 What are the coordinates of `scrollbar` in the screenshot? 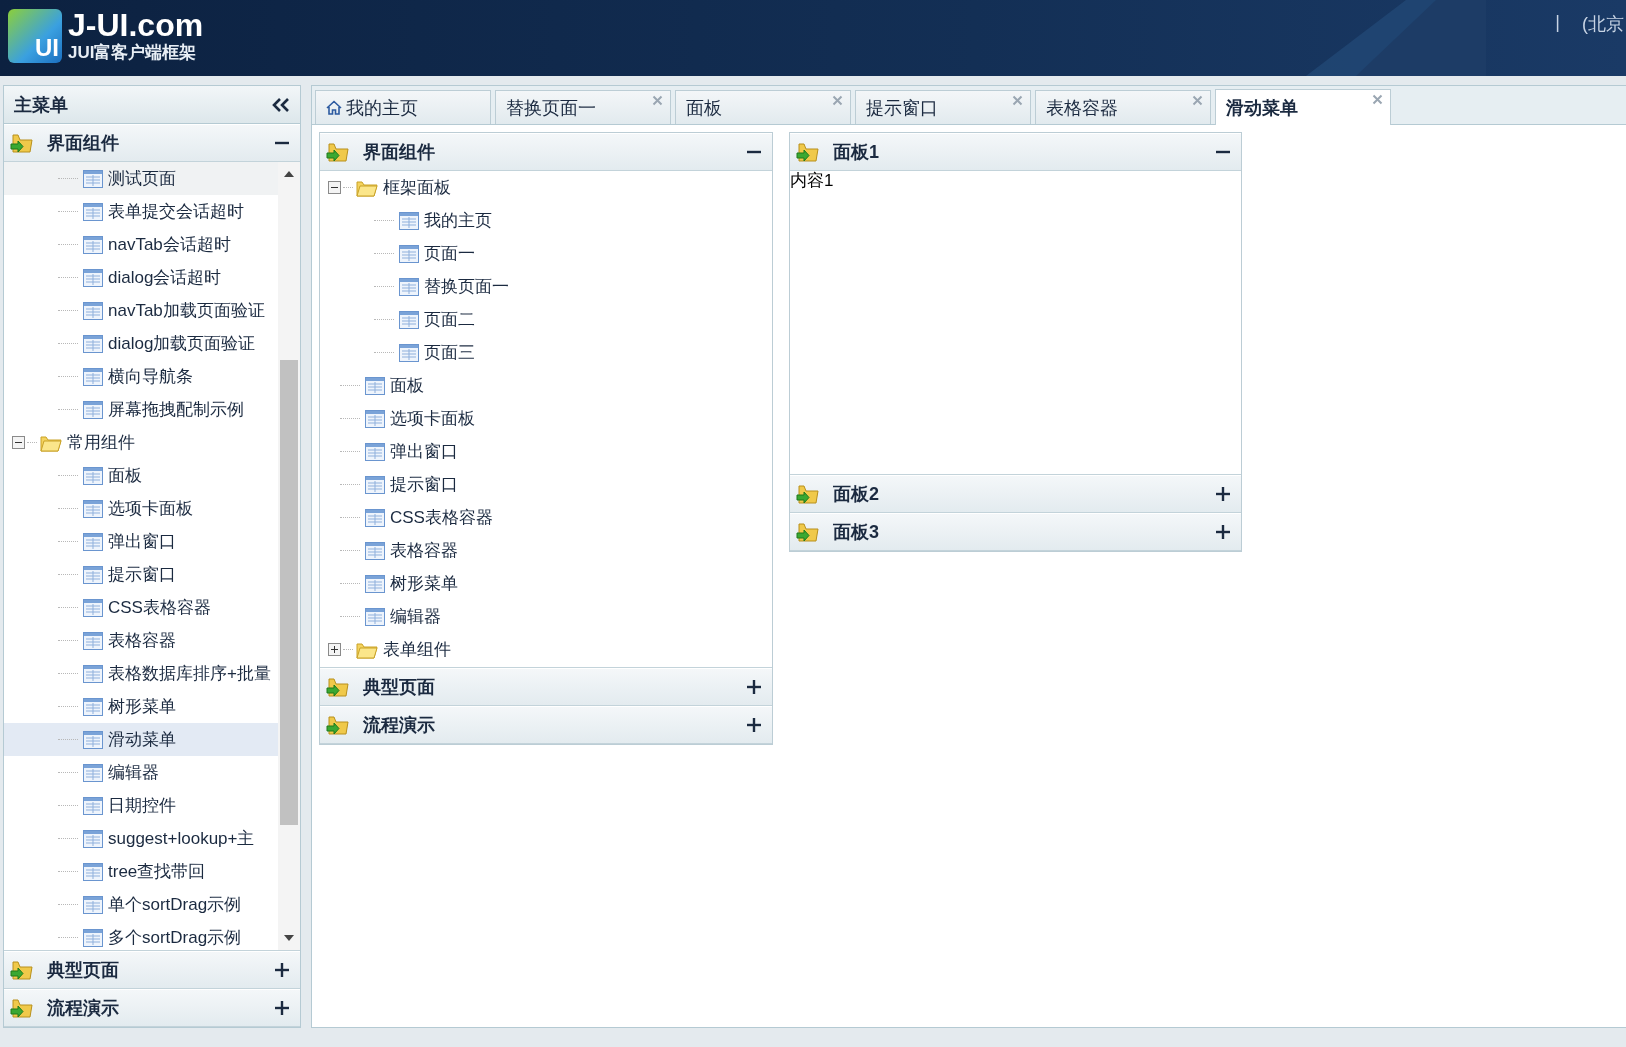 It's located at (289, 556).